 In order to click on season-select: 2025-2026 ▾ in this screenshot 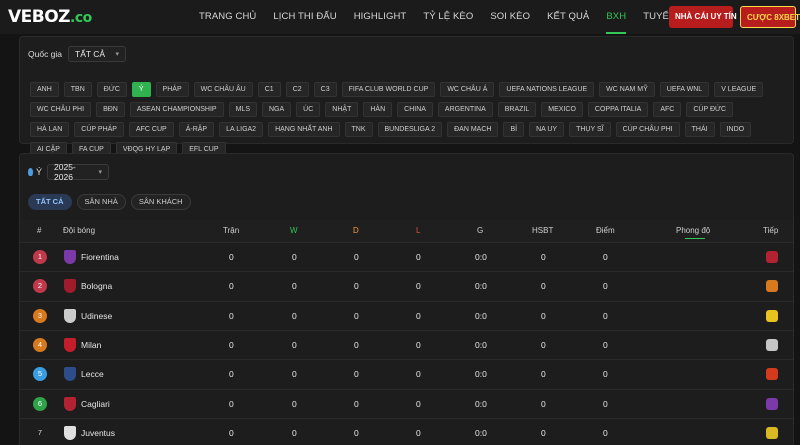, I will do `click(78, 172)`.